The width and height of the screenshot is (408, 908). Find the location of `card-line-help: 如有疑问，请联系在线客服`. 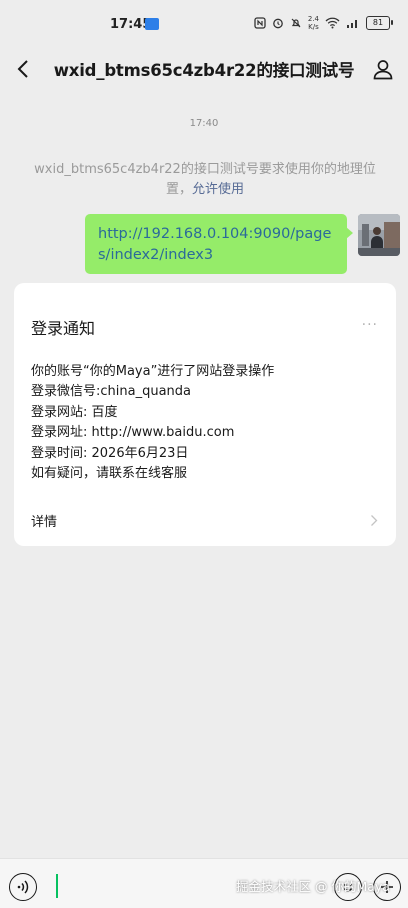

card-line-help: 如有疑问，请联系在线客服 is located at coordinates (109, 474).